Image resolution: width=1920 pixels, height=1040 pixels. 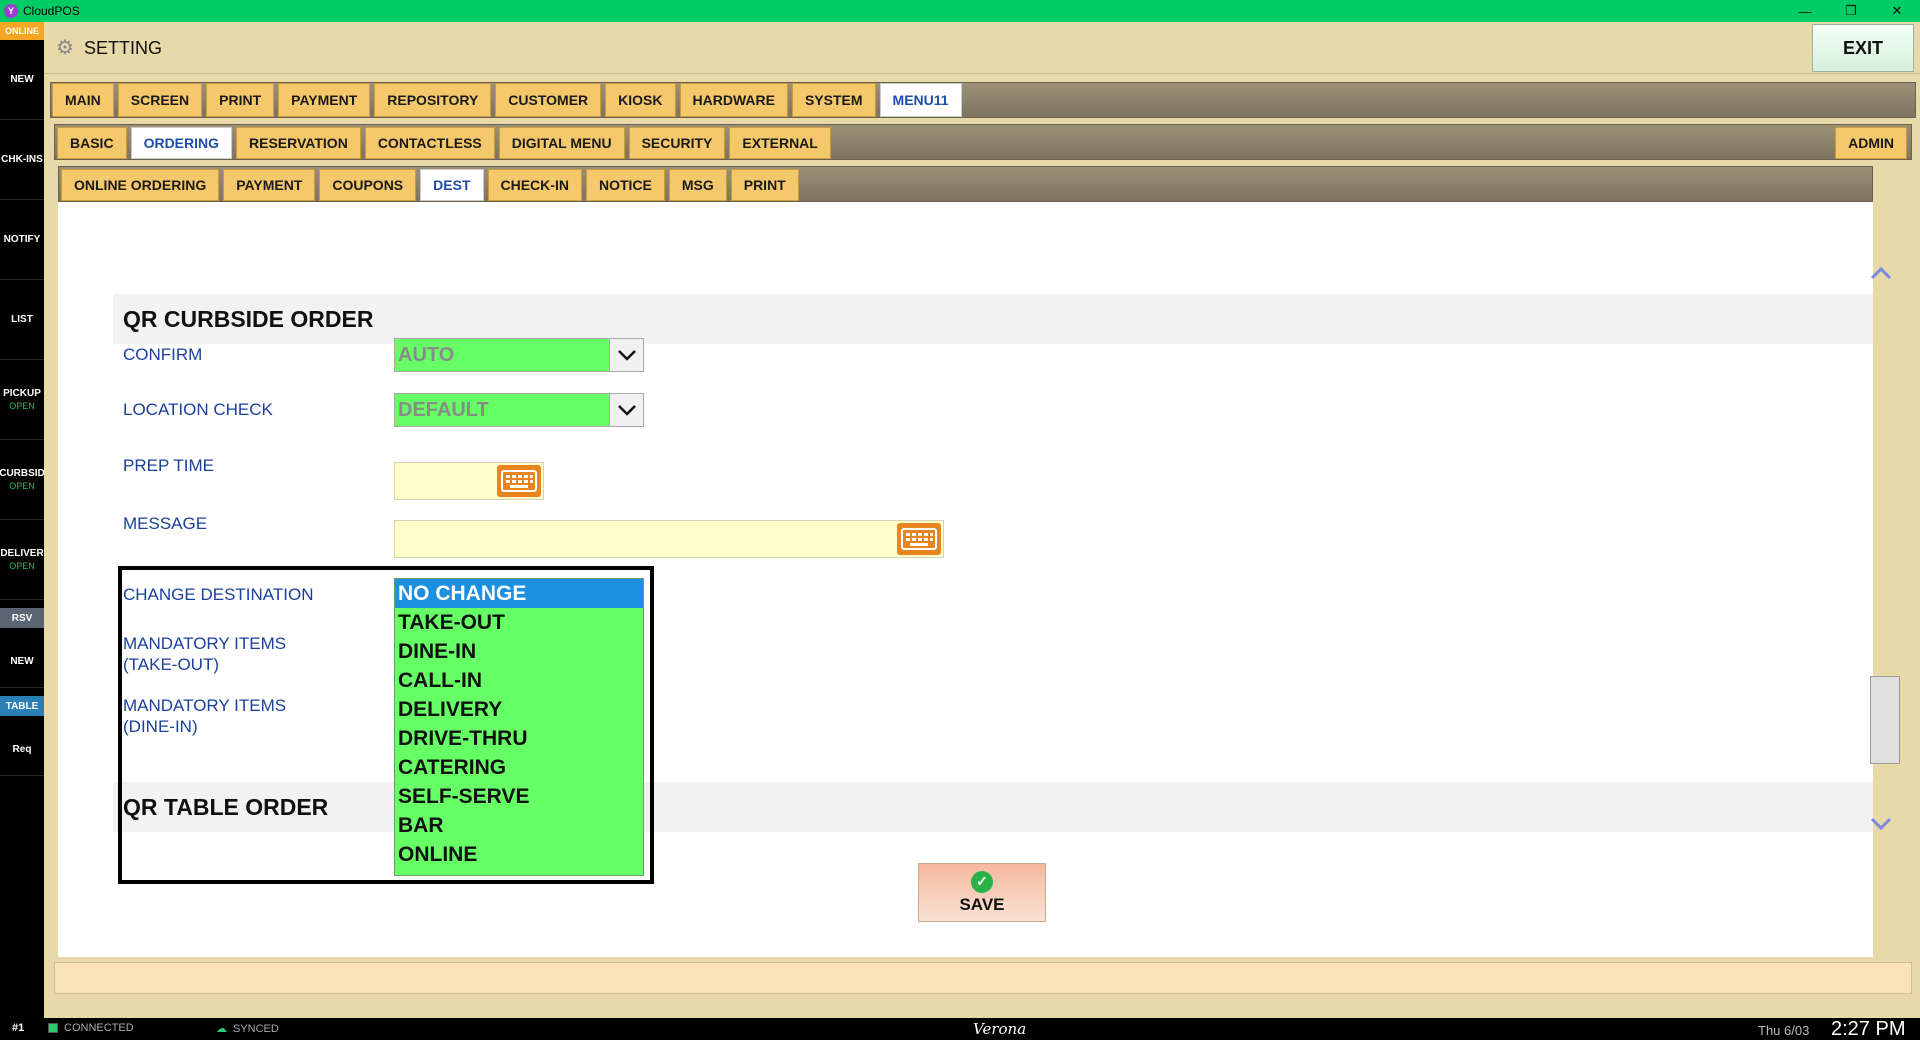 What do you see at coordinates (519, 796) in the screenshot?
I see `destination-option: SELF-SERVE` at bounding box center [519, 796].